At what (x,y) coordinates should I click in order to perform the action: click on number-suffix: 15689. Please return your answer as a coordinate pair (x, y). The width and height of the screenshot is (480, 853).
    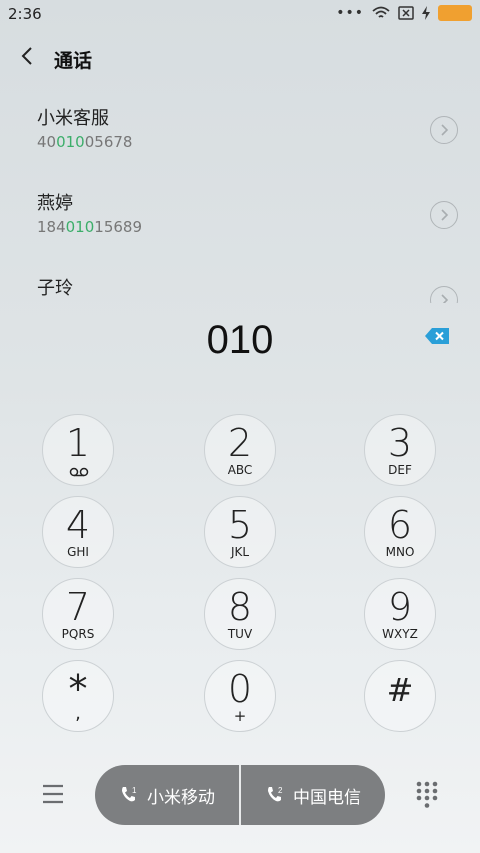
    Looking at the image, I should click on (118, 227).